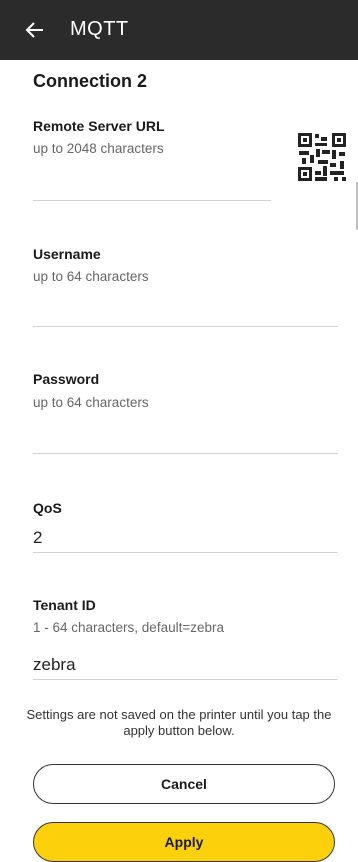  I want to click on qos-label: QoS, so click(47, 508).